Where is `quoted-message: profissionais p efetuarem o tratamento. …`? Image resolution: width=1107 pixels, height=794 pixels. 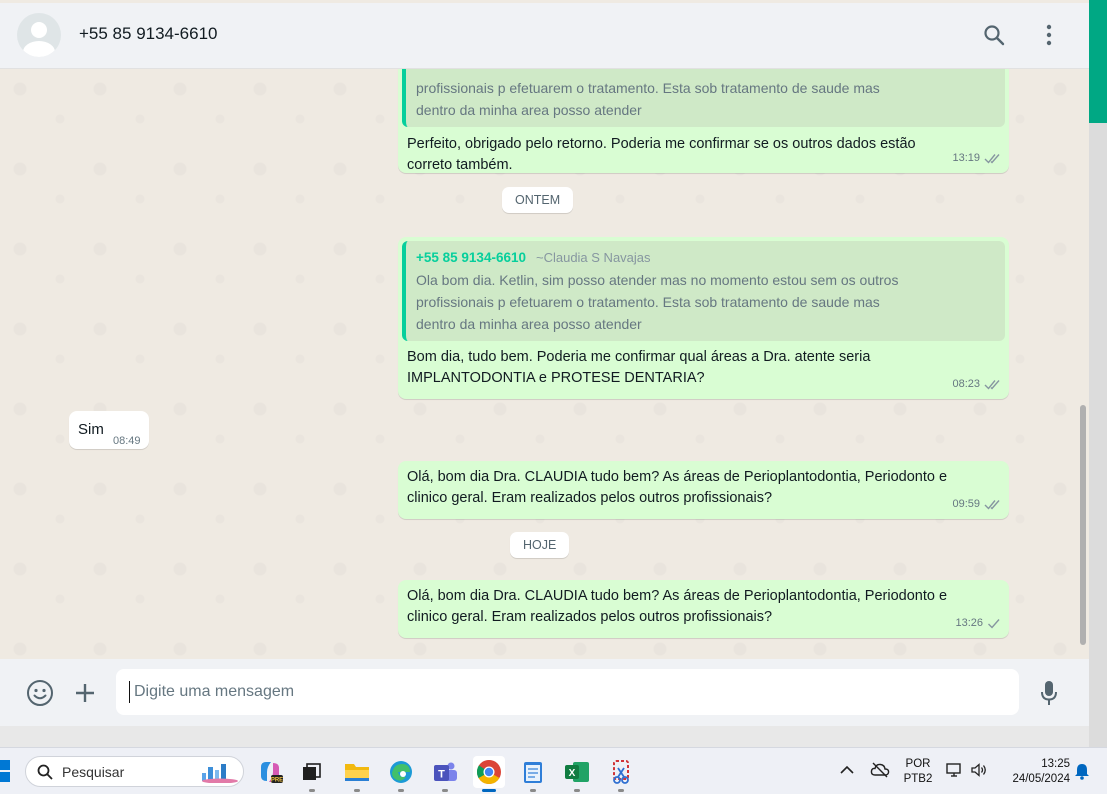
quoted-message: profissionais p efetuarem o tratamento. … is located at coordinates (703, 98).